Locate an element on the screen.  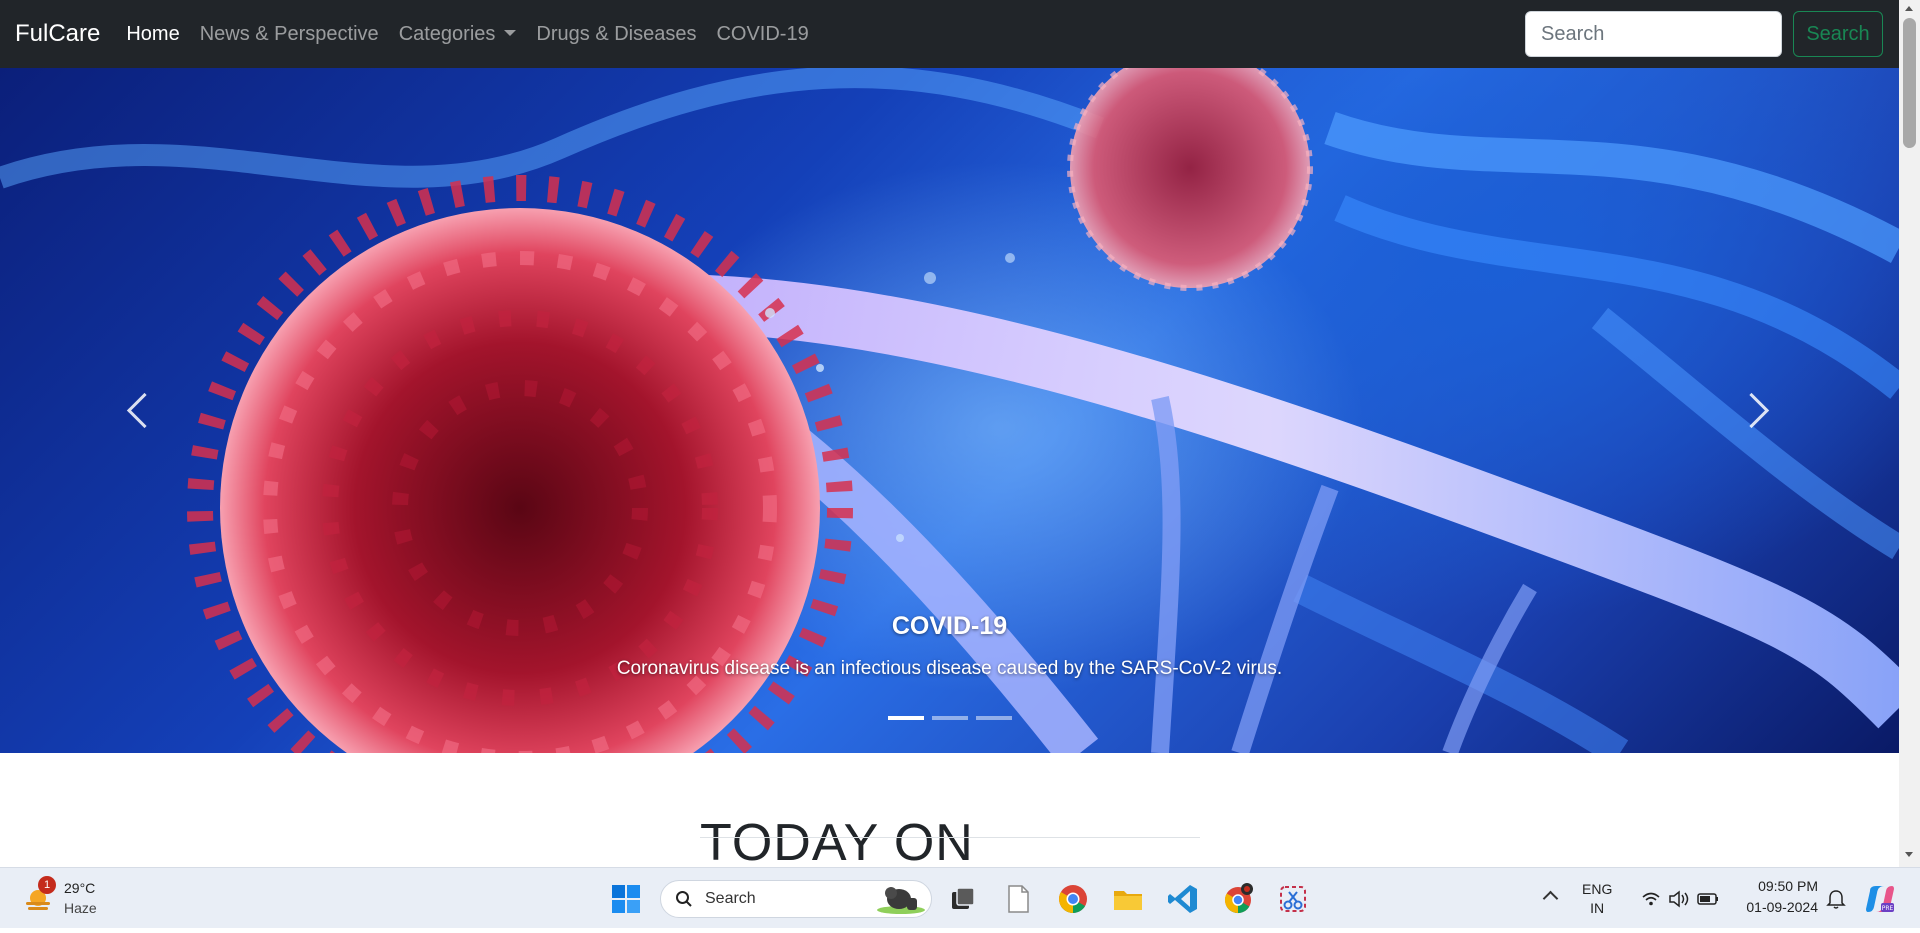
scrollbar-thumb is located at coordinates (1909, 83).